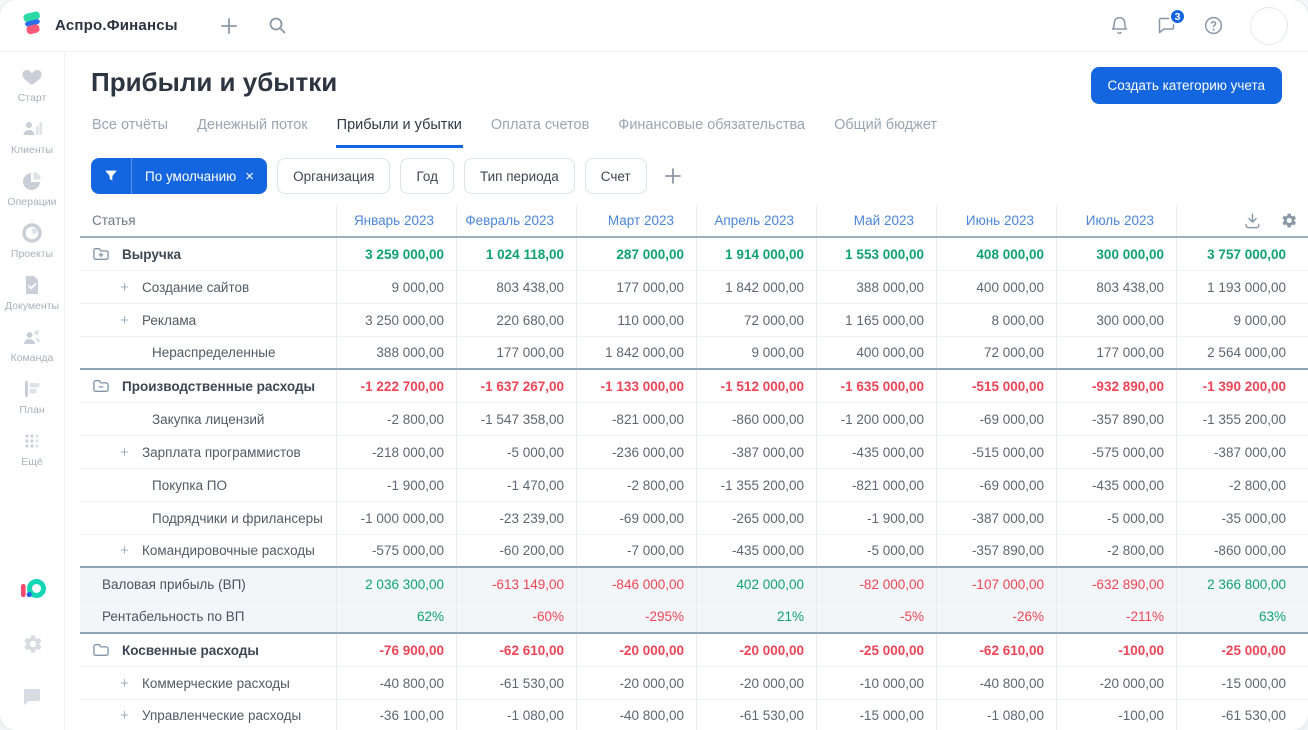  I want to click on sidebar-item-8: Ещё, so click(32, 448).